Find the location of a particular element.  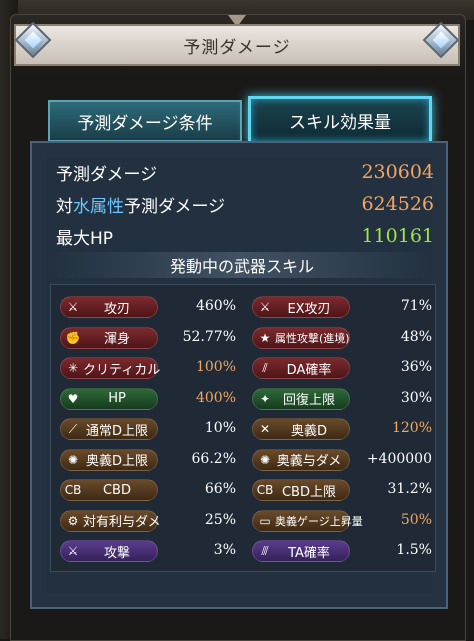

skill-label: 奥義D is located at coordinates (308, 431).